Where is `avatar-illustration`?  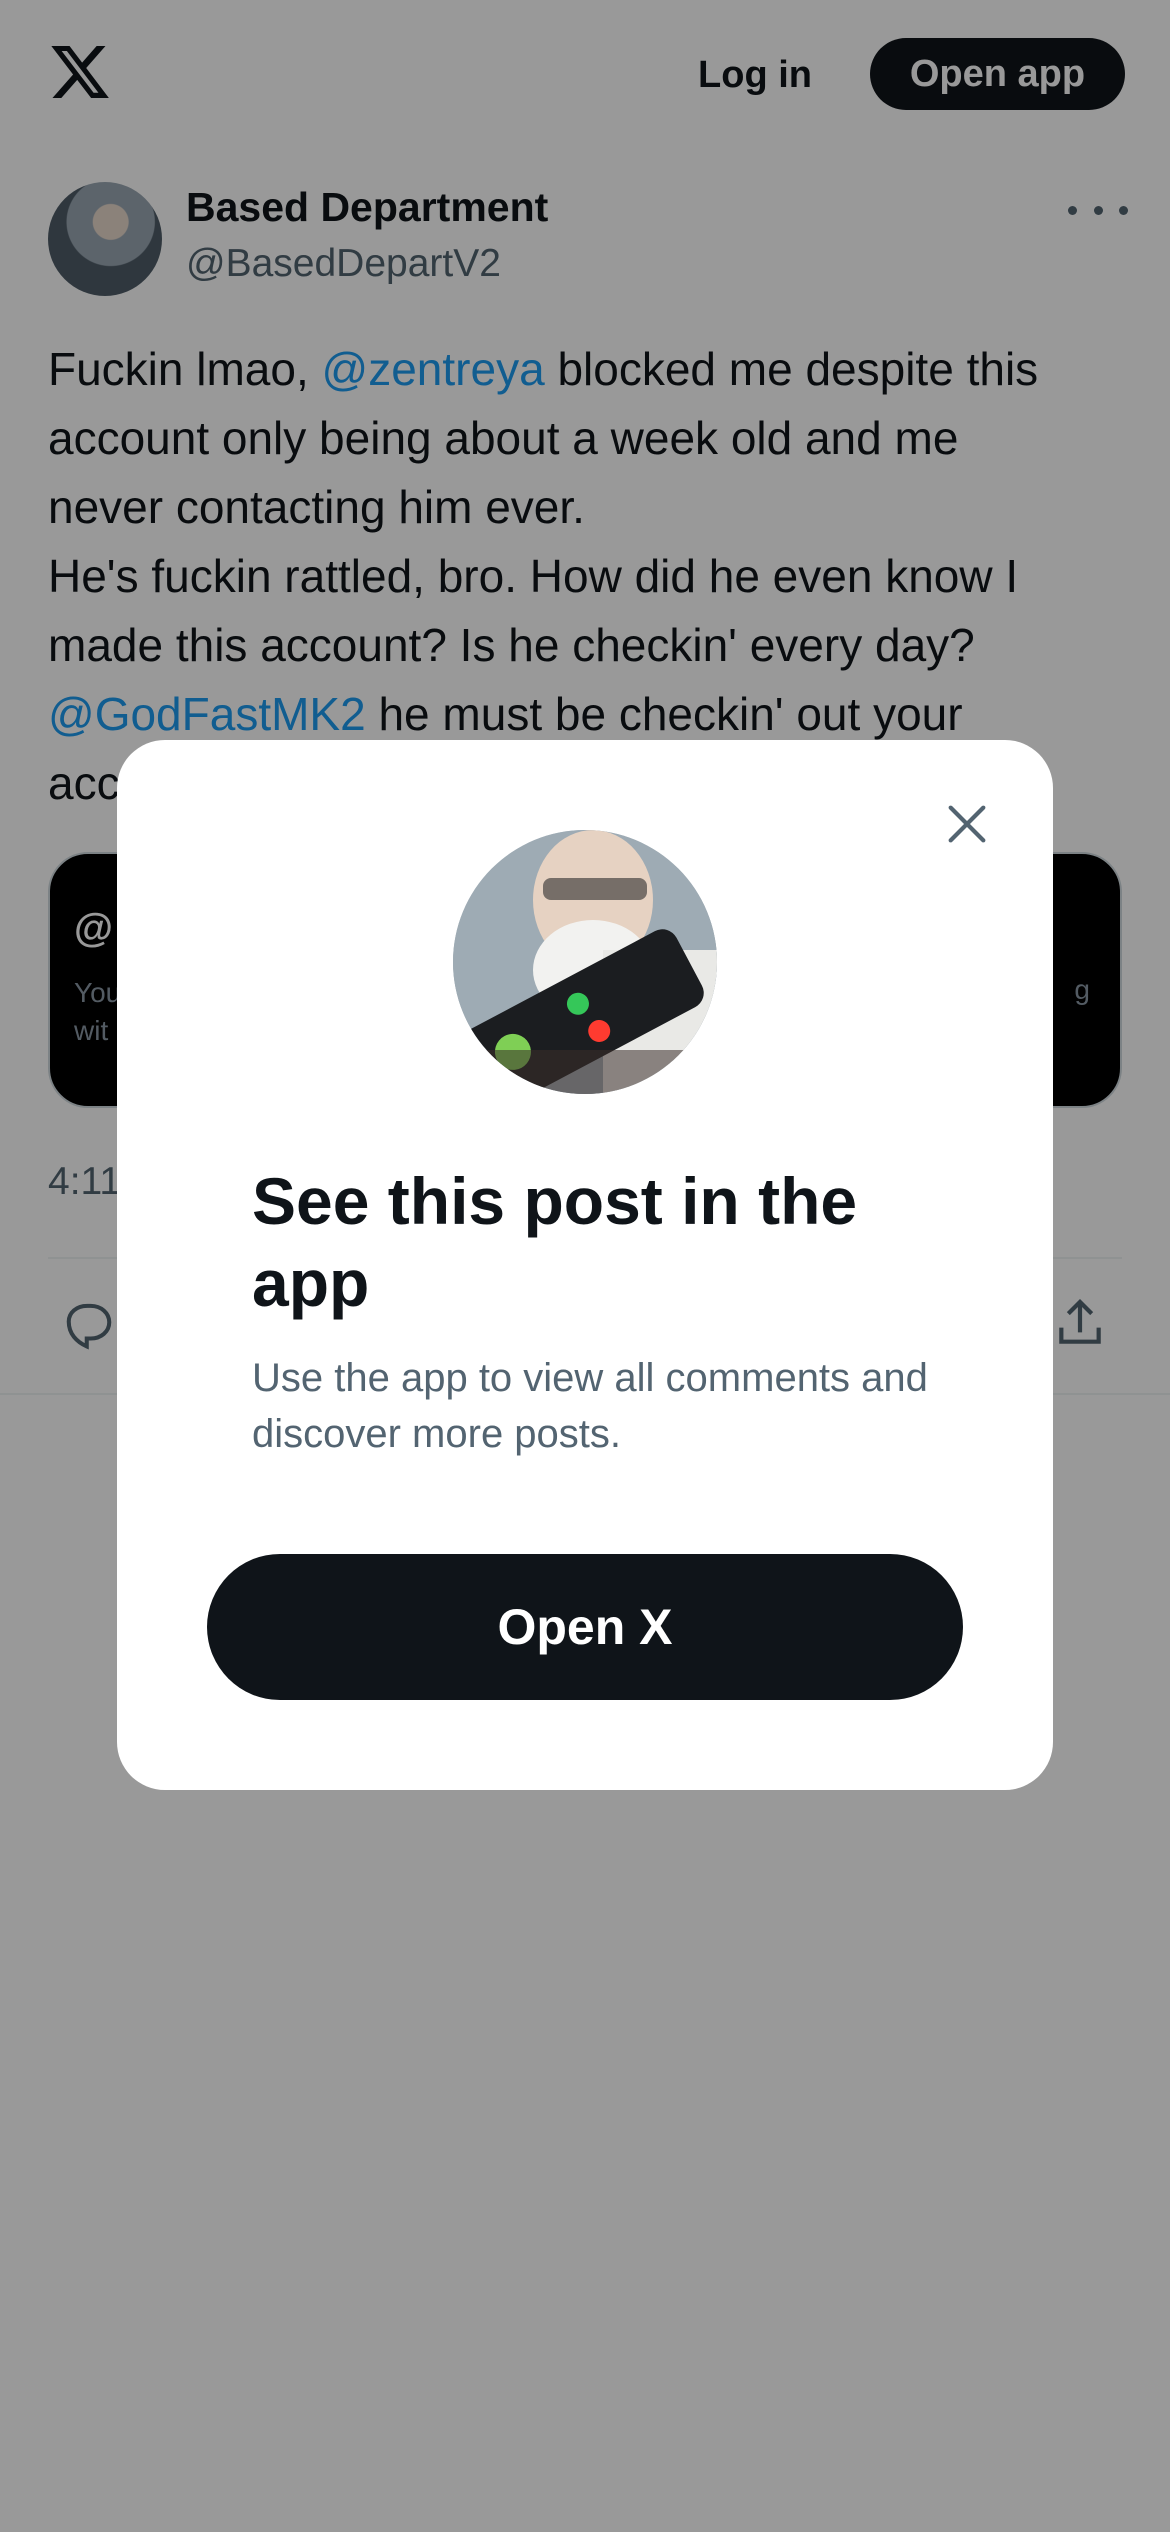
avatar-illustration is located at coordinates (585, 962).